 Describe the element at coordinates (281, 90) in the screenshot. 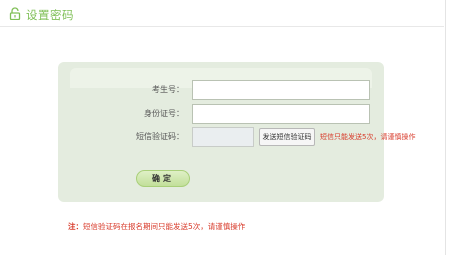

I see `exam-id-input` at that location.